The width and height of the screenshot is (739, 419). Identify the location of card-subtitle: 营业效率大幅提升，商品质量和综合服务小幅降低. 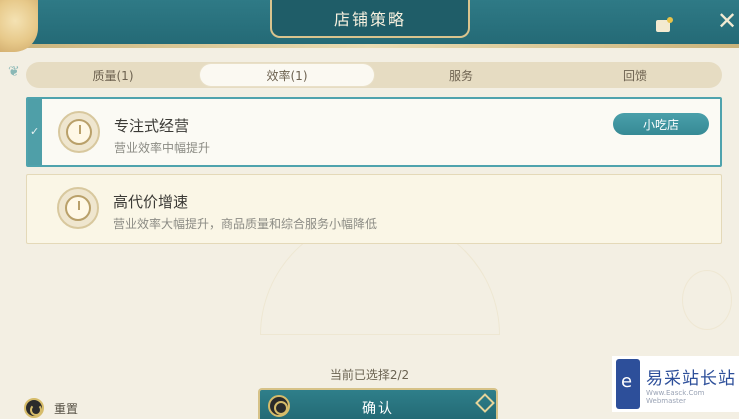
(245, 224).